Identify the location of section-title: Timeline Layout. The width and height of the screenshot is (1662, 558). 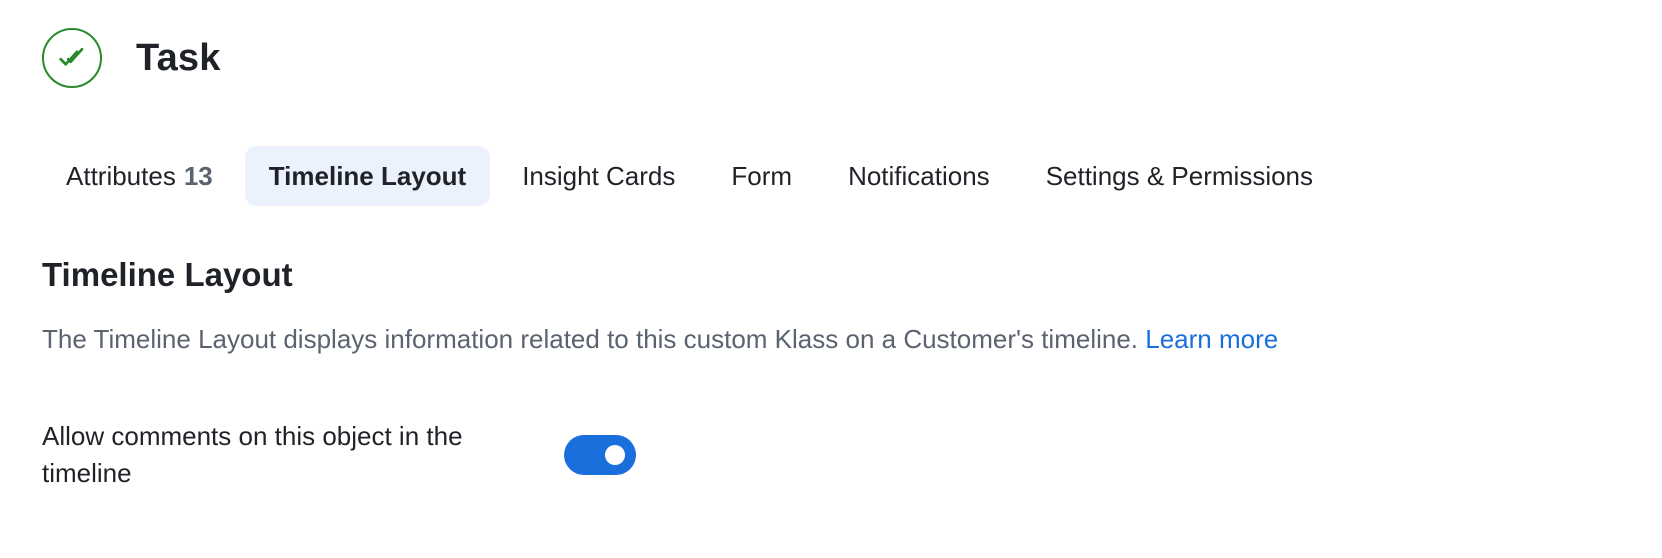
(167, 274).